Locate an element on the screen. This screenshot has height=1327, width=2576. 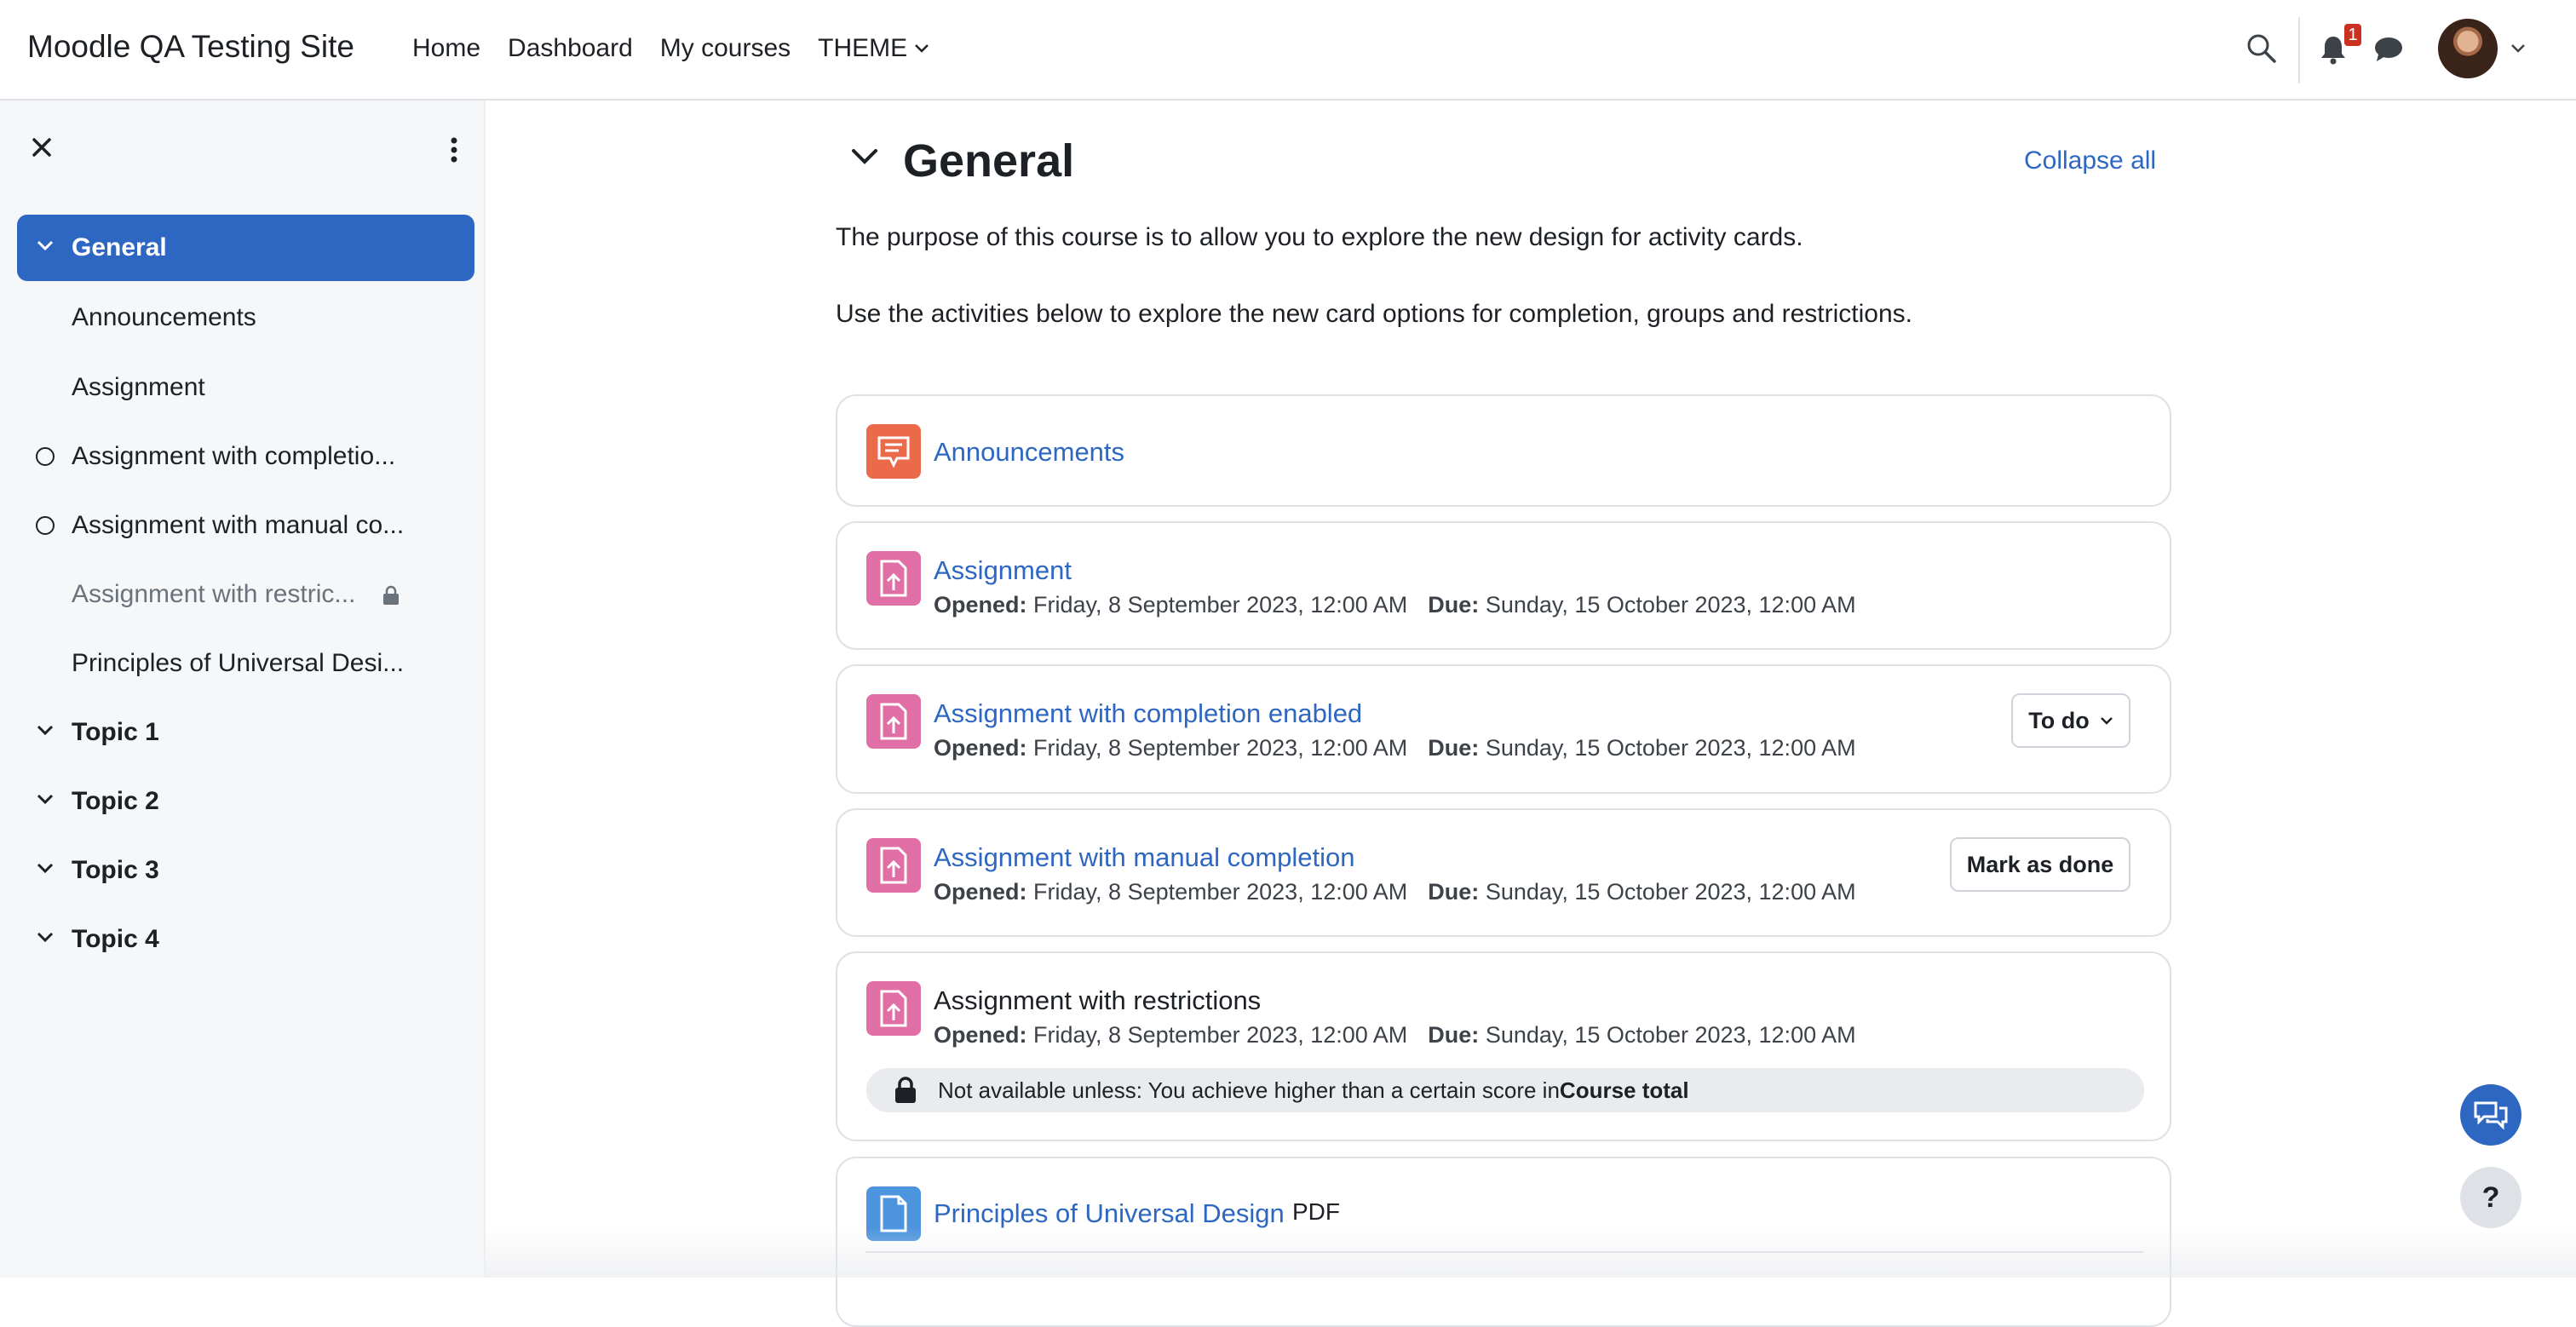
sidebar-item-label: Topic 1 is located at coordinates (116, 732).